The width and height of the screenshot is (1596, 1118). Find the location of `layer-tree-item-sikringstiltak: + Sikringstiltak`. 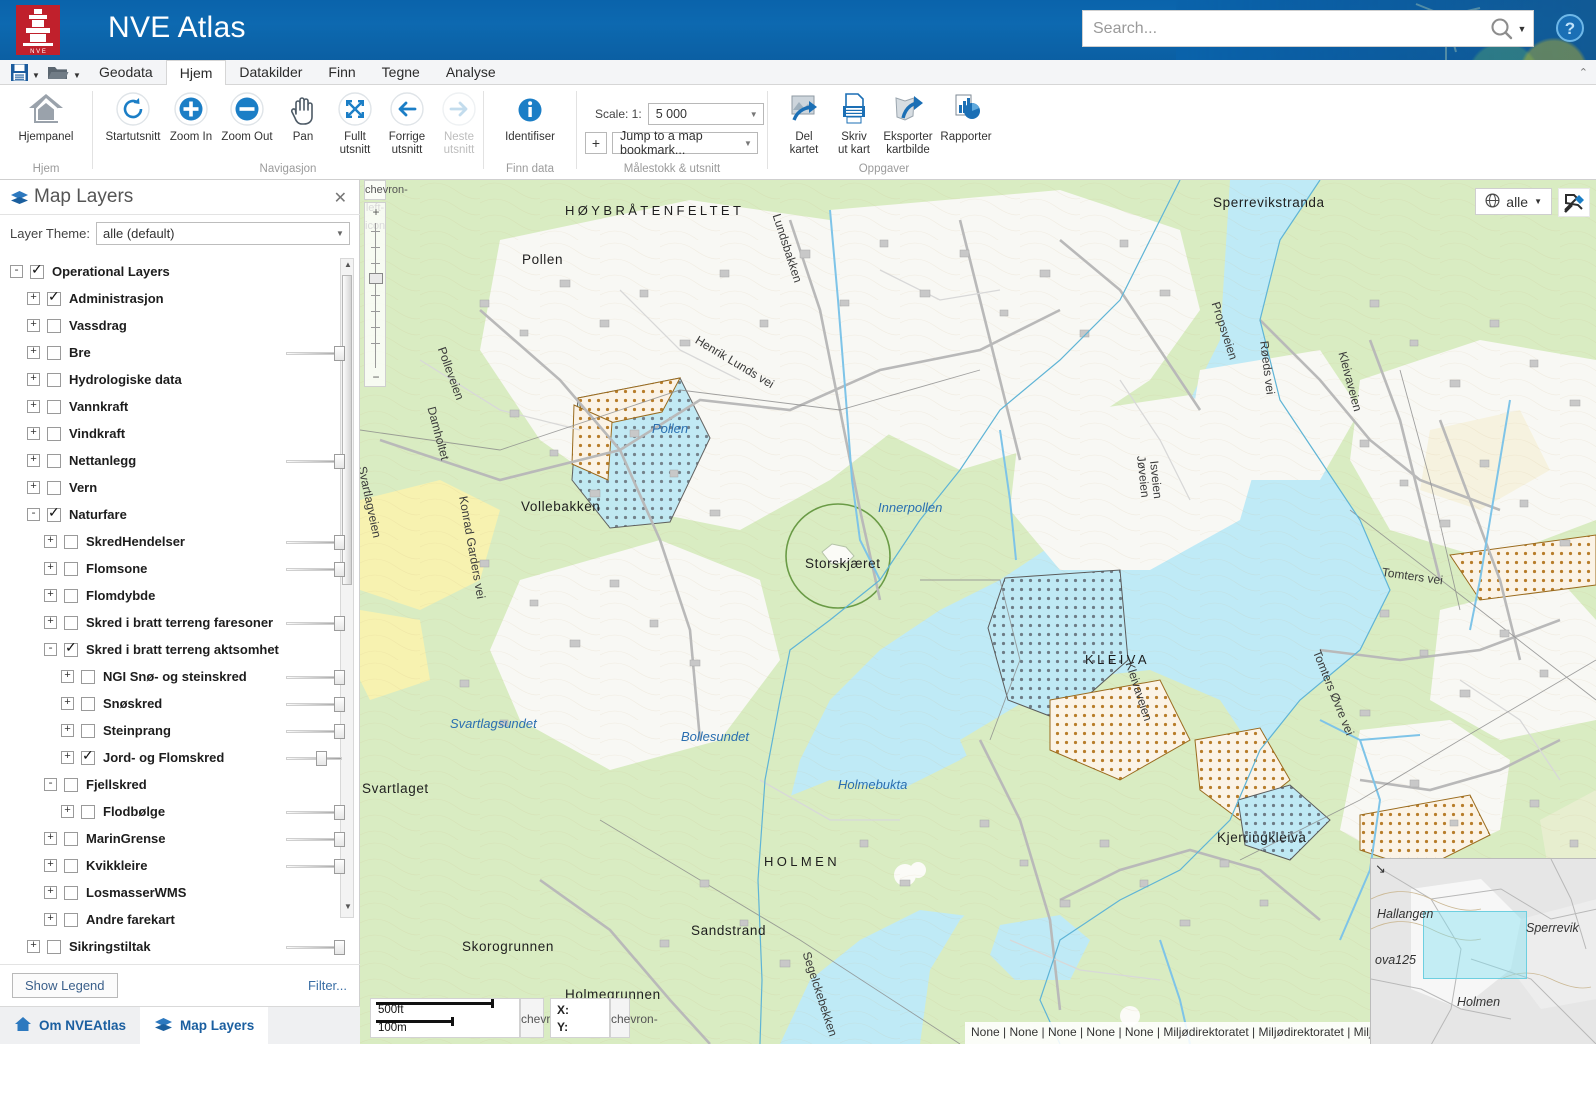

layer-tree-item-sikringstiltak: + Sikringstiltak is located at coordinates (180, 946).